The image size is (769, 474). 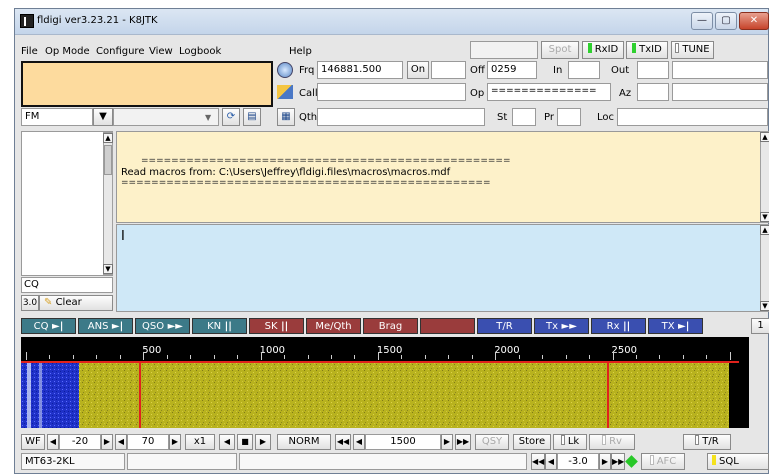 What do you see at coordinates (263, 442) in the screenshot?
I see `scroll-right-icon: ▶` at bounding box center [263, 442].